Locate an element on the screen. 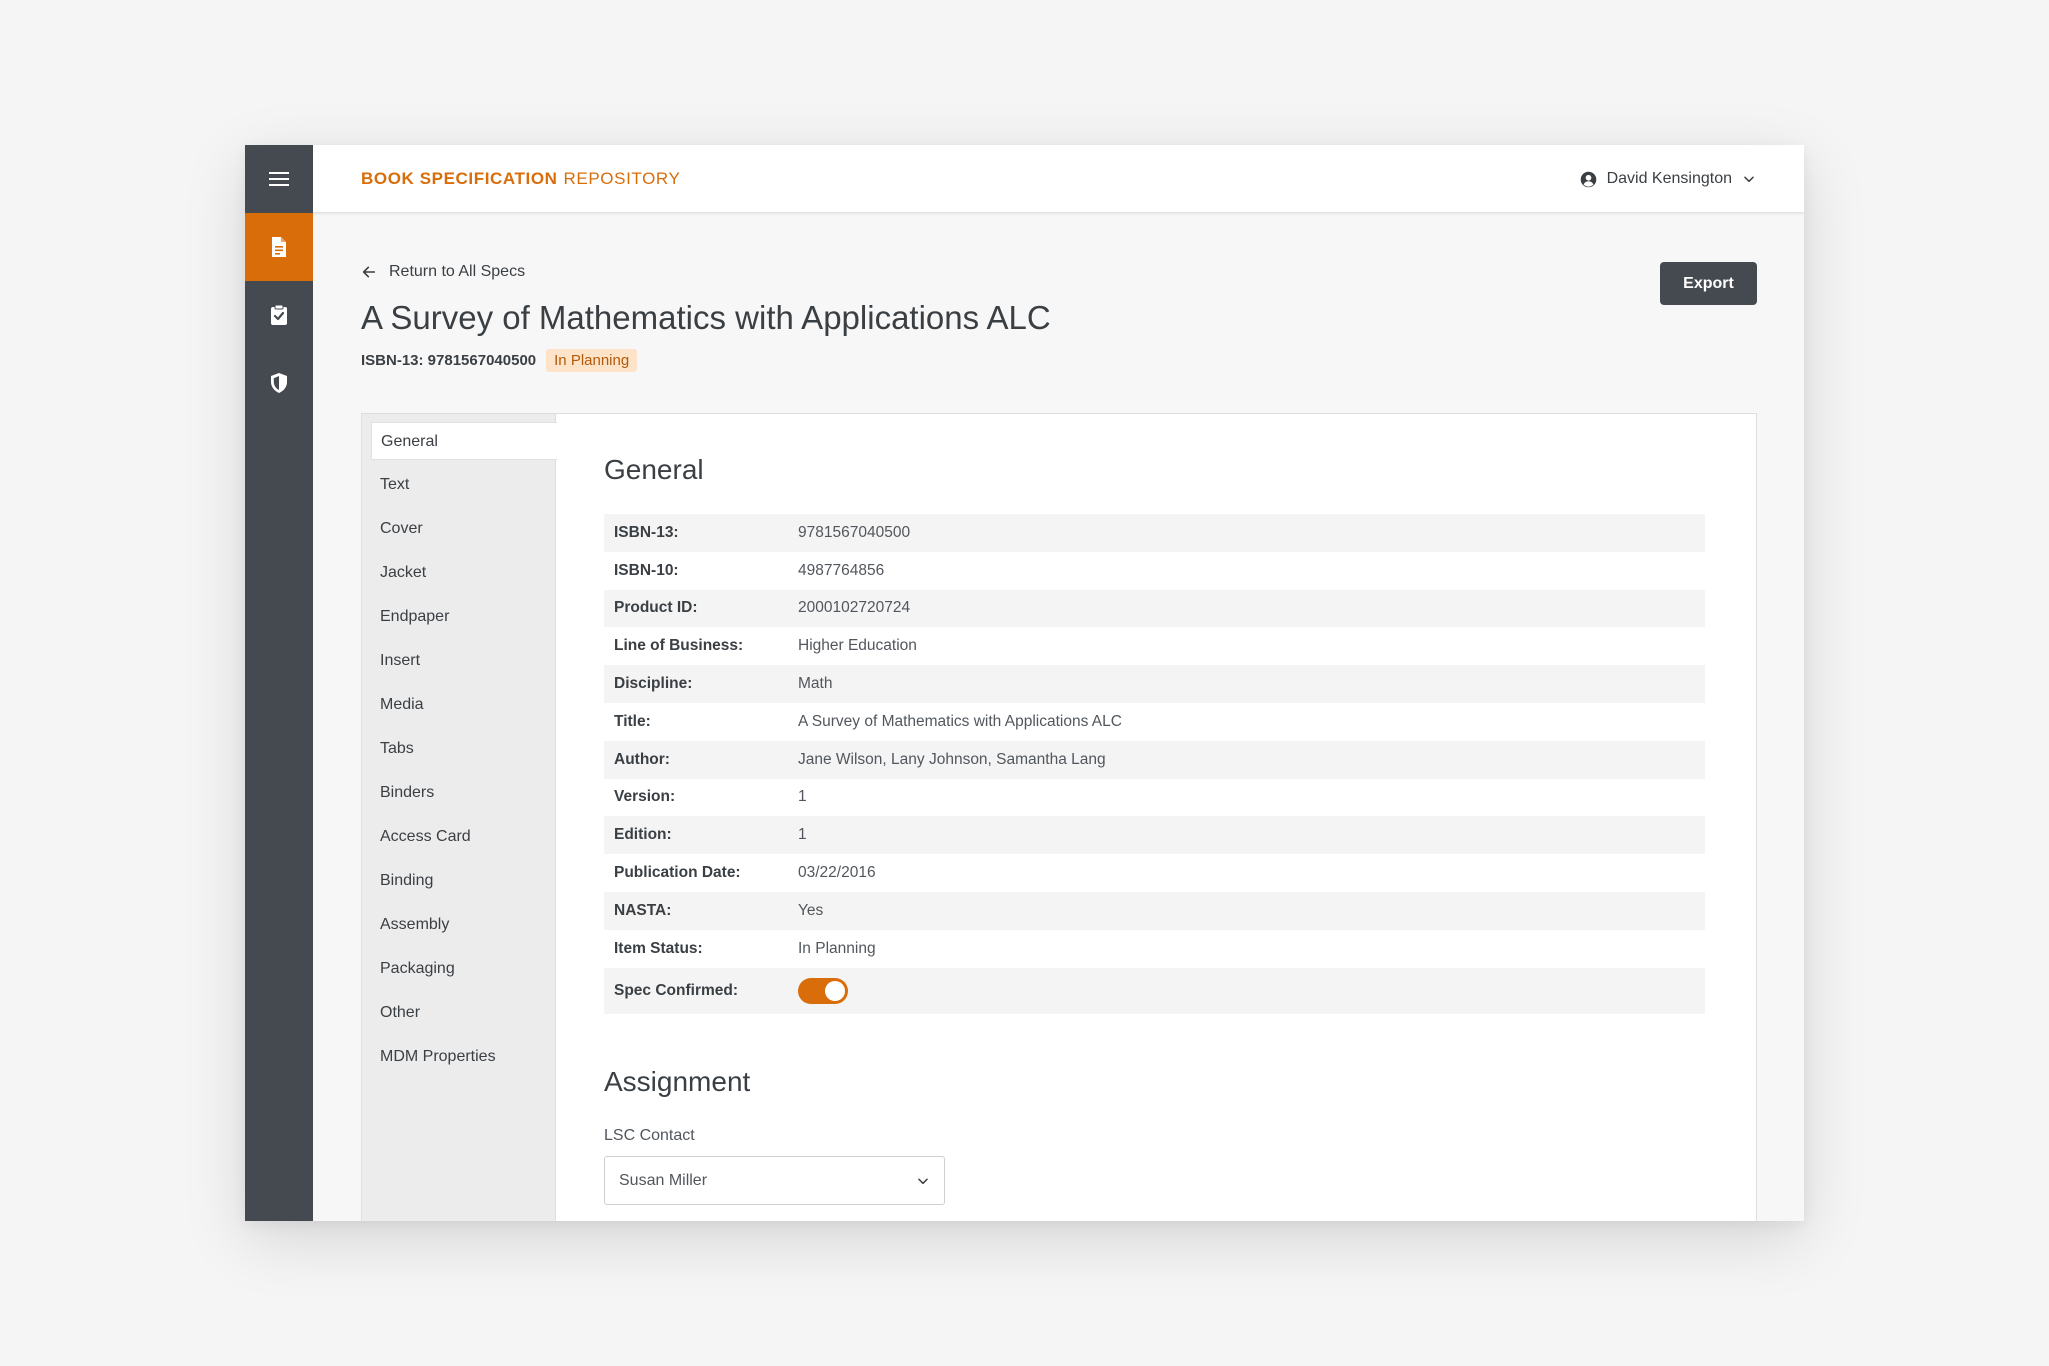 Image resolution: width=2049 pixels, height=1366 pixels. row-value: 4987764856 is located at coordinates (841, 570).